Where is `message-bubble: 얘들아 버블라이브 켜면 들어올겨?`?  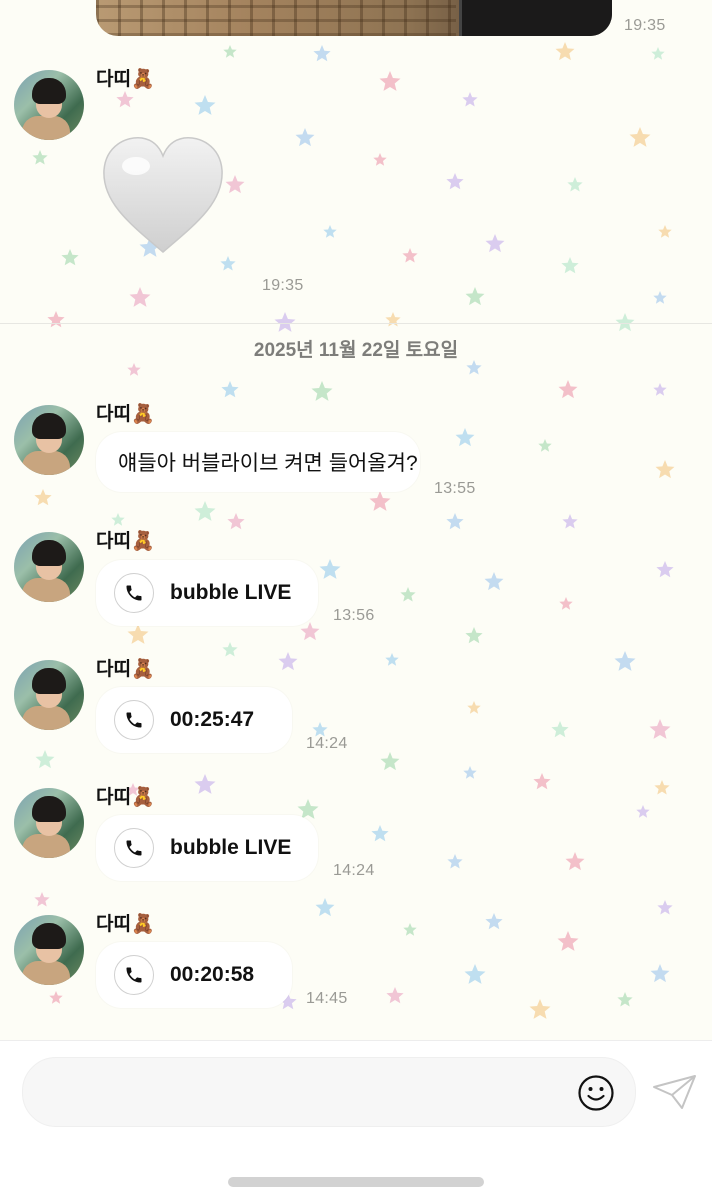 message-bubble: 얘들아 버블라이브 켜면 들어올겨? is located at coordinates (258, 462).